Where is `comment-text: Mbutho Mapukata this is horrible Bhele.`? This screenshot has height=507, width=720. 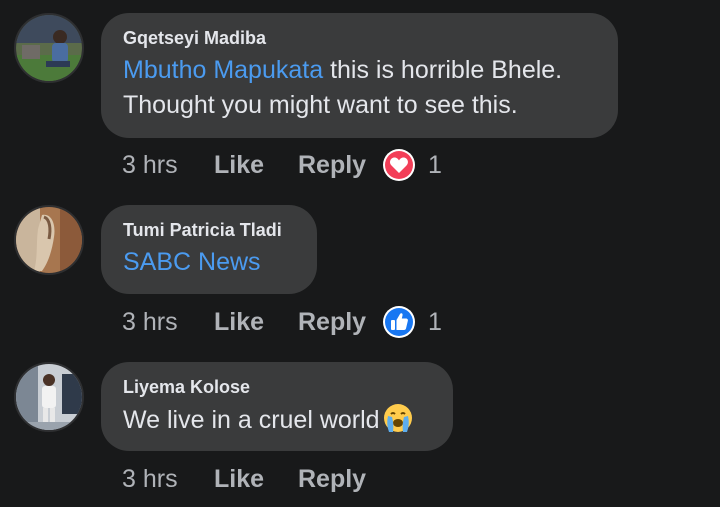 comment-text: Mbutho Mapukata this is horrible Bhele. is located at coordinates (359, 70).